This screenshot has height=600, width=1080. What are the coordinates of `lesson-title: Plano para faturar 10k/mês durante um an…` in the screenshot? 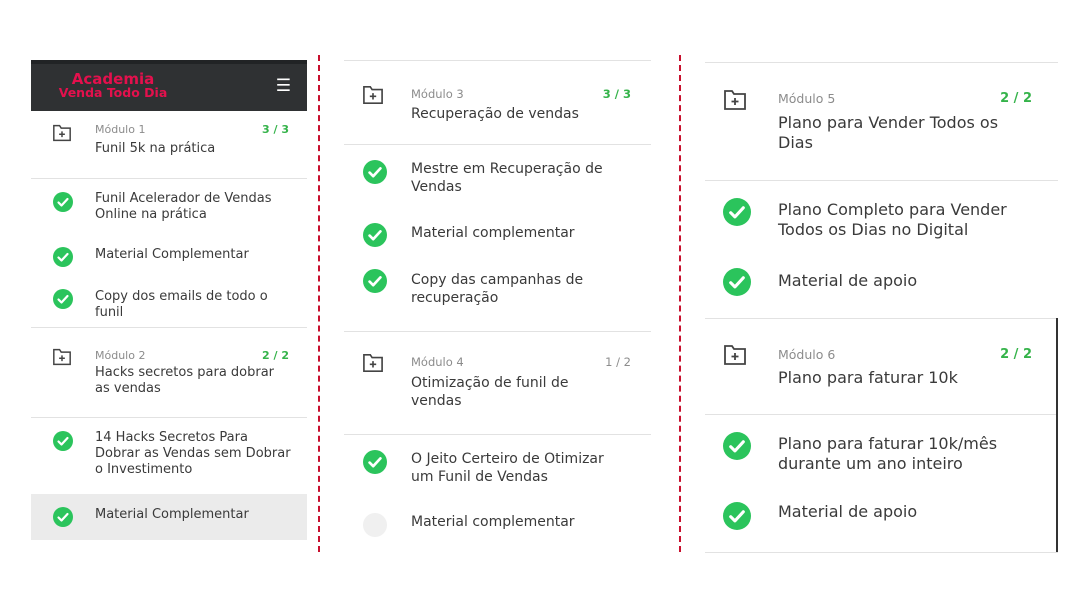 It's located at (888, 453).